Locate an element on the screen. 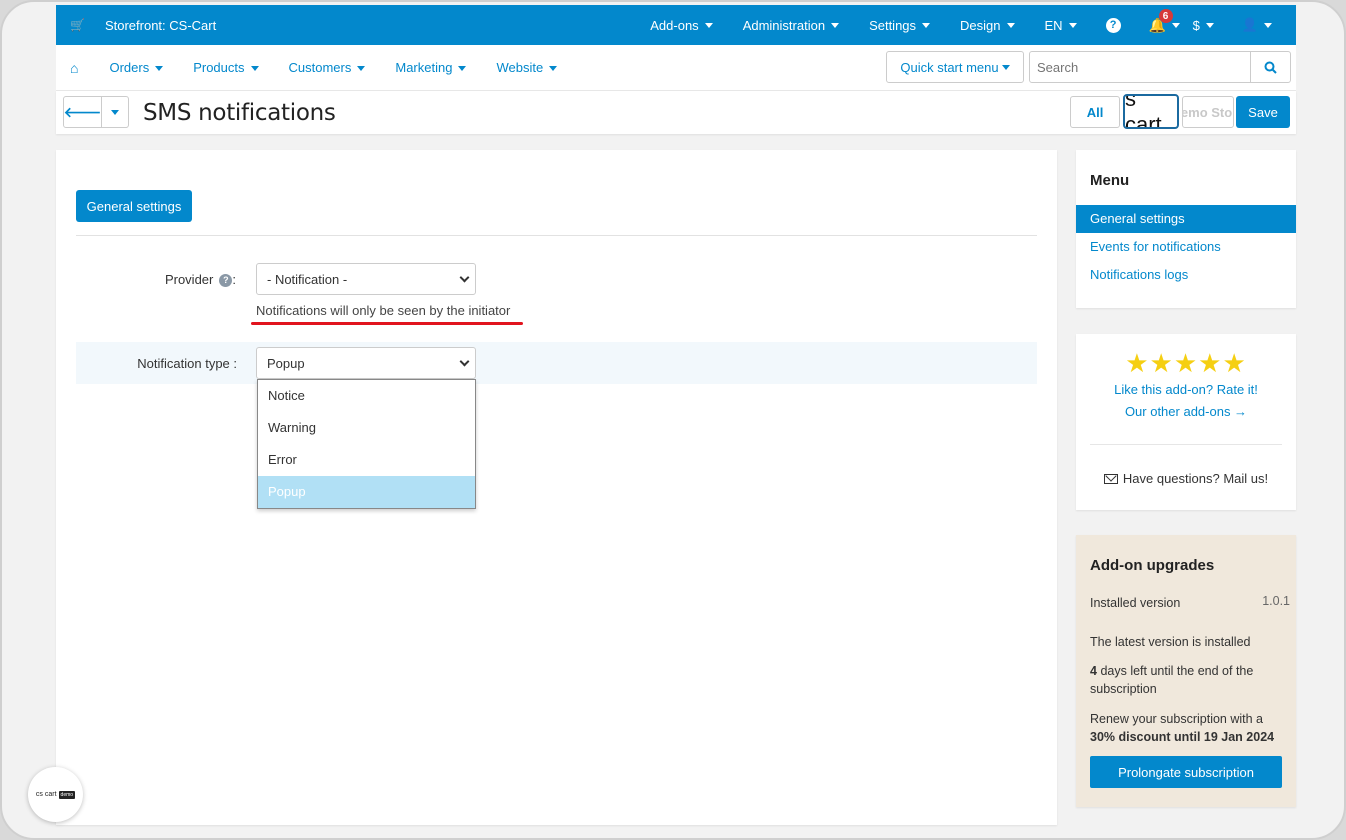 The width and height of the screenshot is (1346, 840). option-warning: Warning is located at coordinates (366, 428).